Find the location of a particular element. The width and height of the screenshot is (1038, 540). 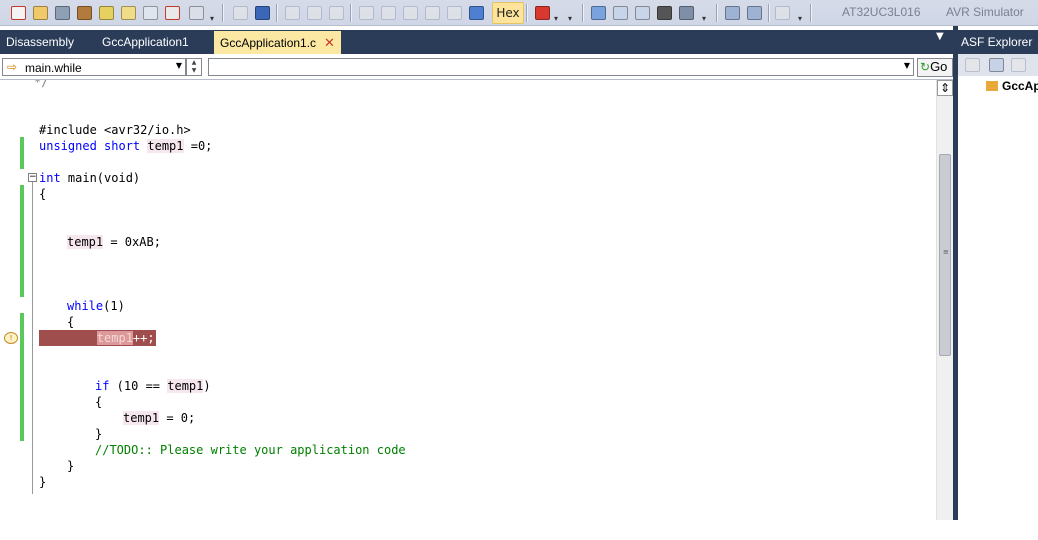

tab-gccapplication1: GccApplication1 is located at coordinates (145, 42).